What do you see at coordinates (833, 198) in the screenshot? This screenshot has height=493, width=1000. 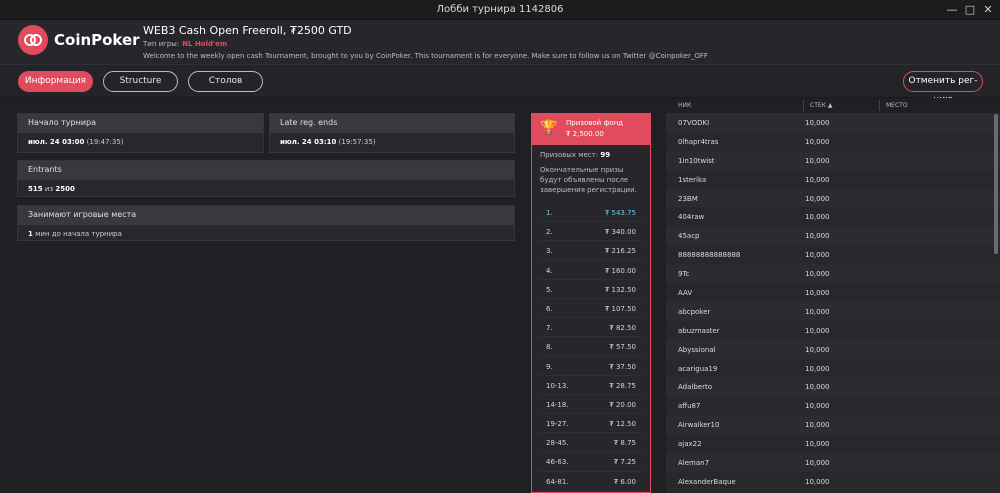 I see `player-row: 23BM 10,000` at bounding box center [833, 198].